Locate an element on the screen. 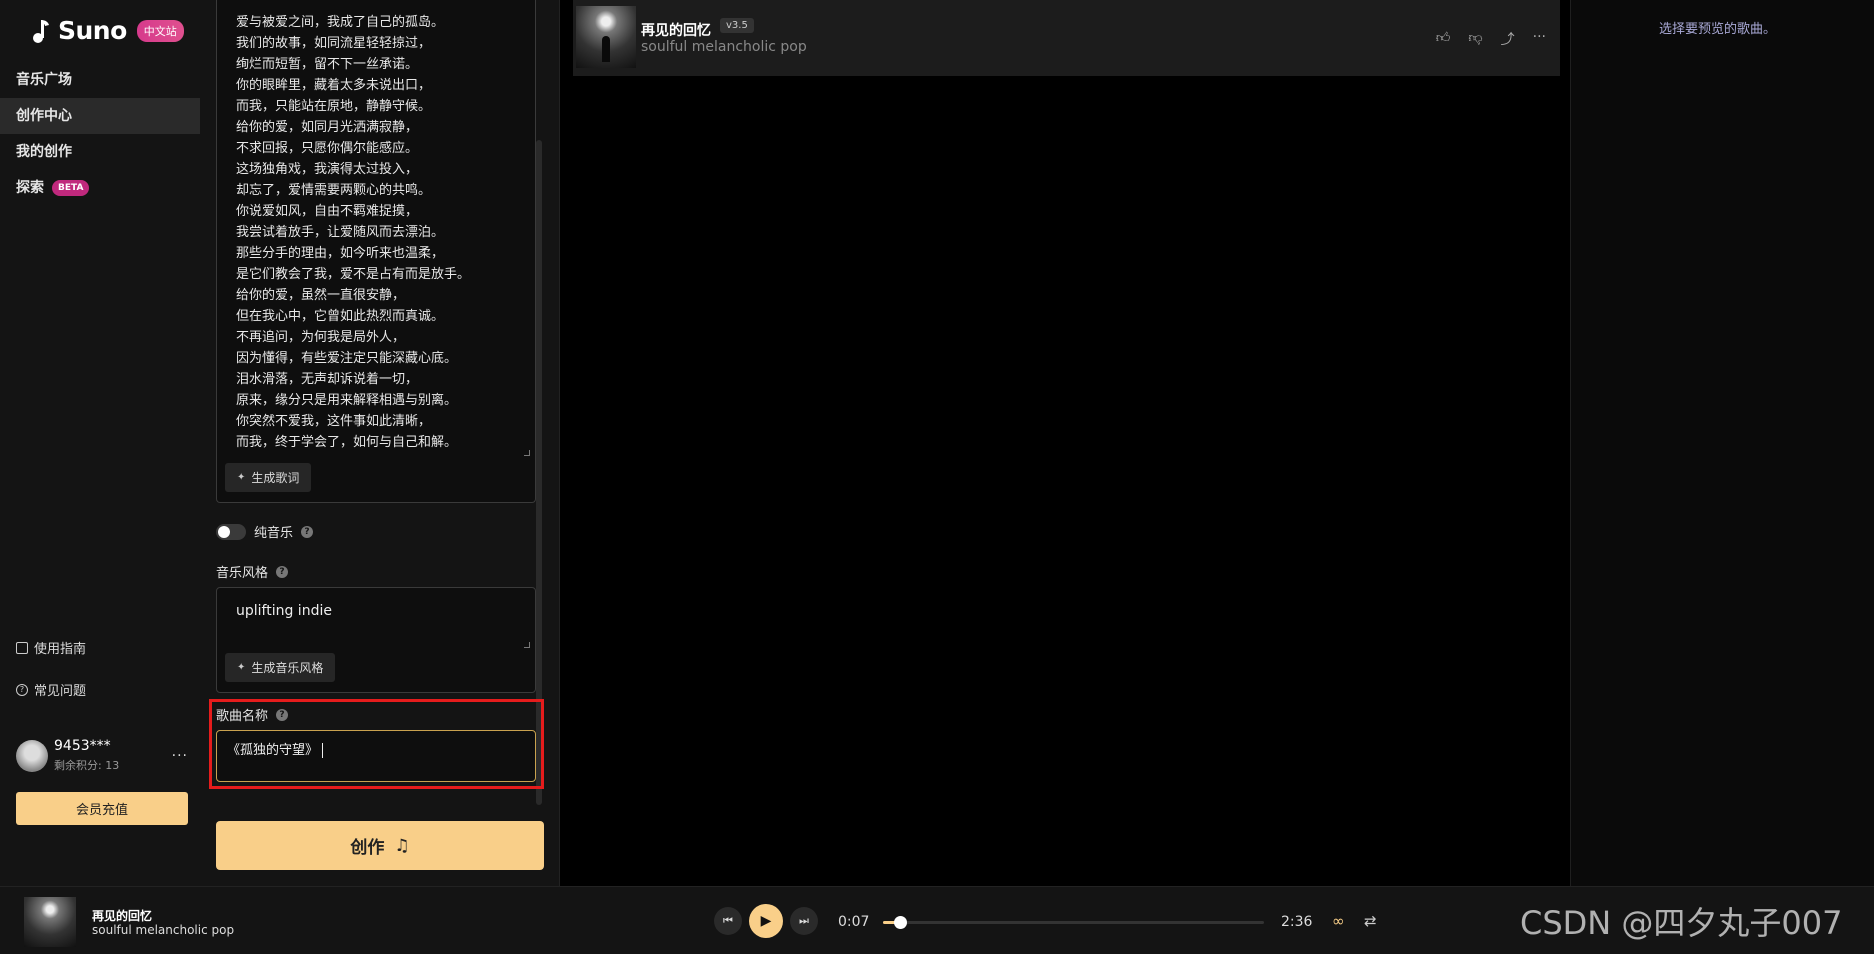 The width and height of the screenshot is (1874, 954). next-button: ⏭ is located at coordinates (804, 921).